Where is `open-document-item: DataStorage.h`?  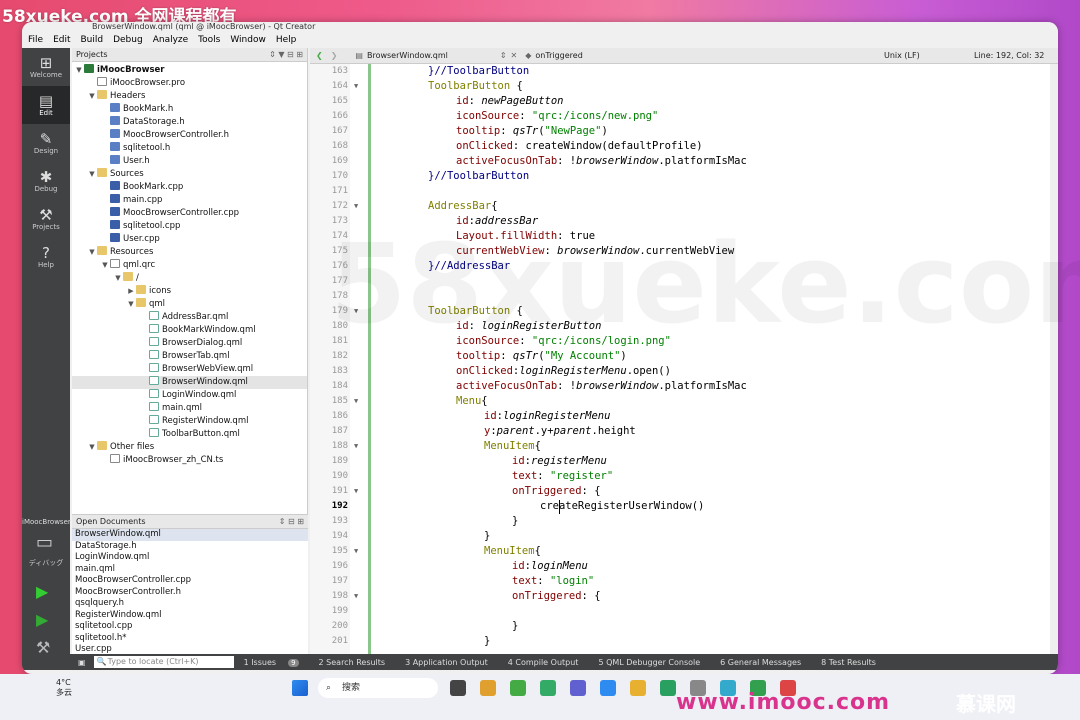 open-document-item: DataStorage.h is located at coordinates (190, 547).